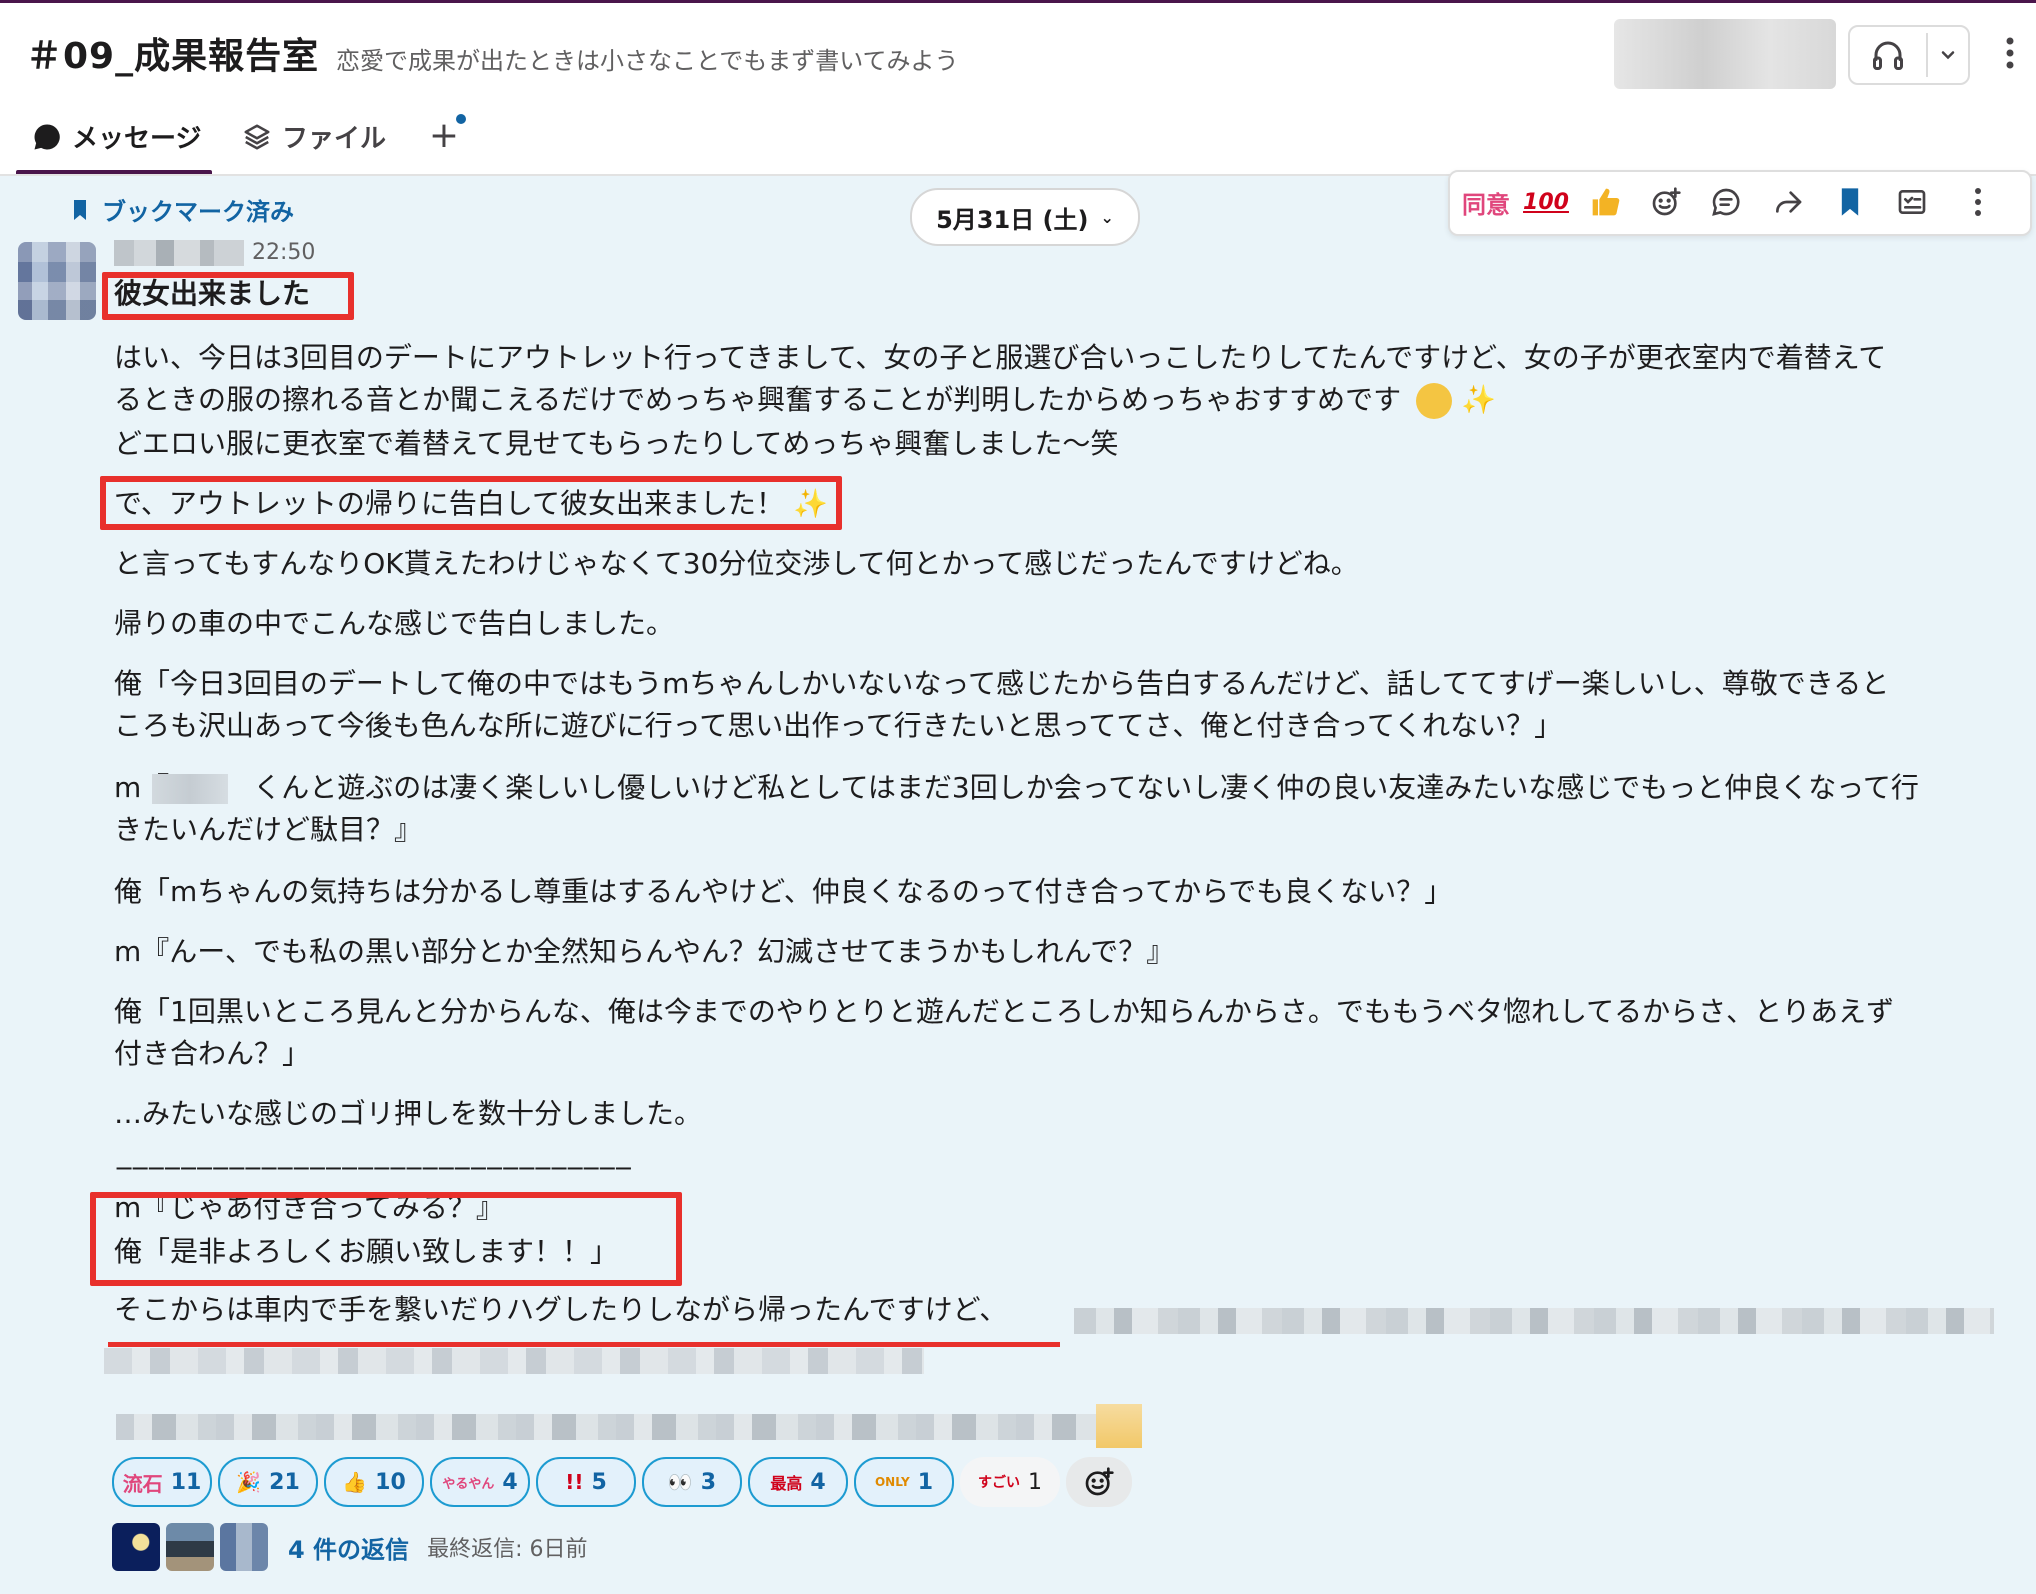 The width and height of the screenshot is (2036, 1594). Describe the element at coordinates (190, 789) in the screenshot. I see `blurred-name` at that location.